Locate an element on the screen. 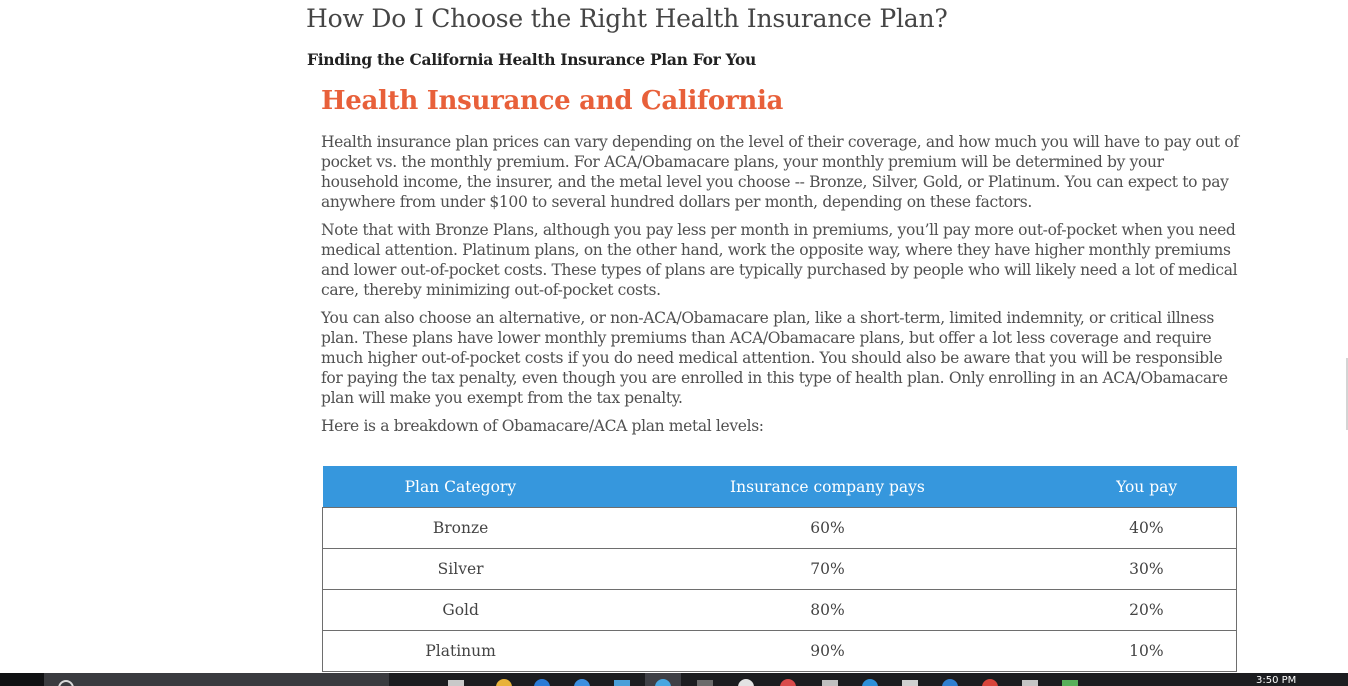  header-insurance-pays: Insurance company pays is located at coordinates (827, 487).